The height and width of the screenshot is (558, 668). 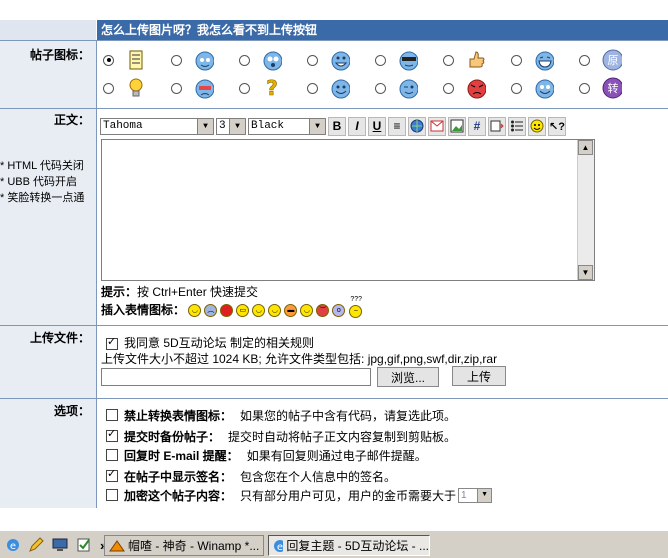 I want to click on scroll-up-icon: ▲, so click(x=585, y=147).